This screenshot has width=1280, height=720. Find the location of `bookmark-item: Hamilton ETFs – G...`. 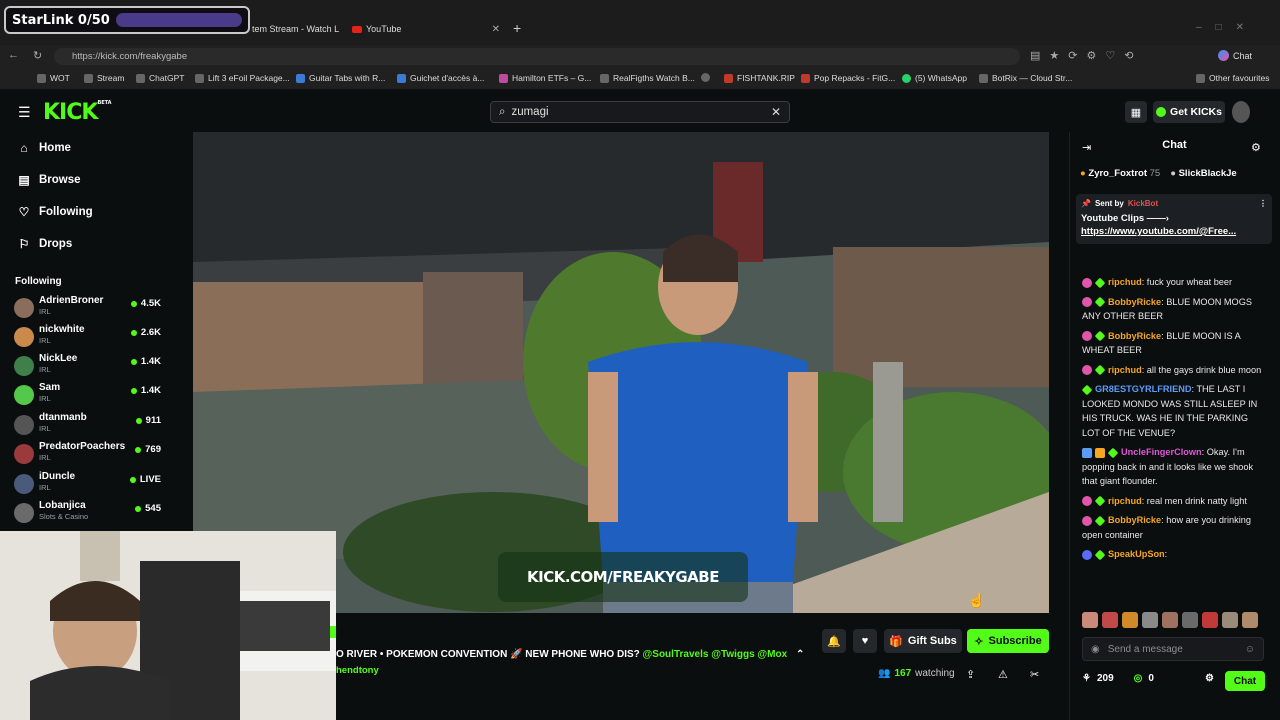

bookmark-item: Hamilton ETFs – G... is located at coordinates (545, 78).